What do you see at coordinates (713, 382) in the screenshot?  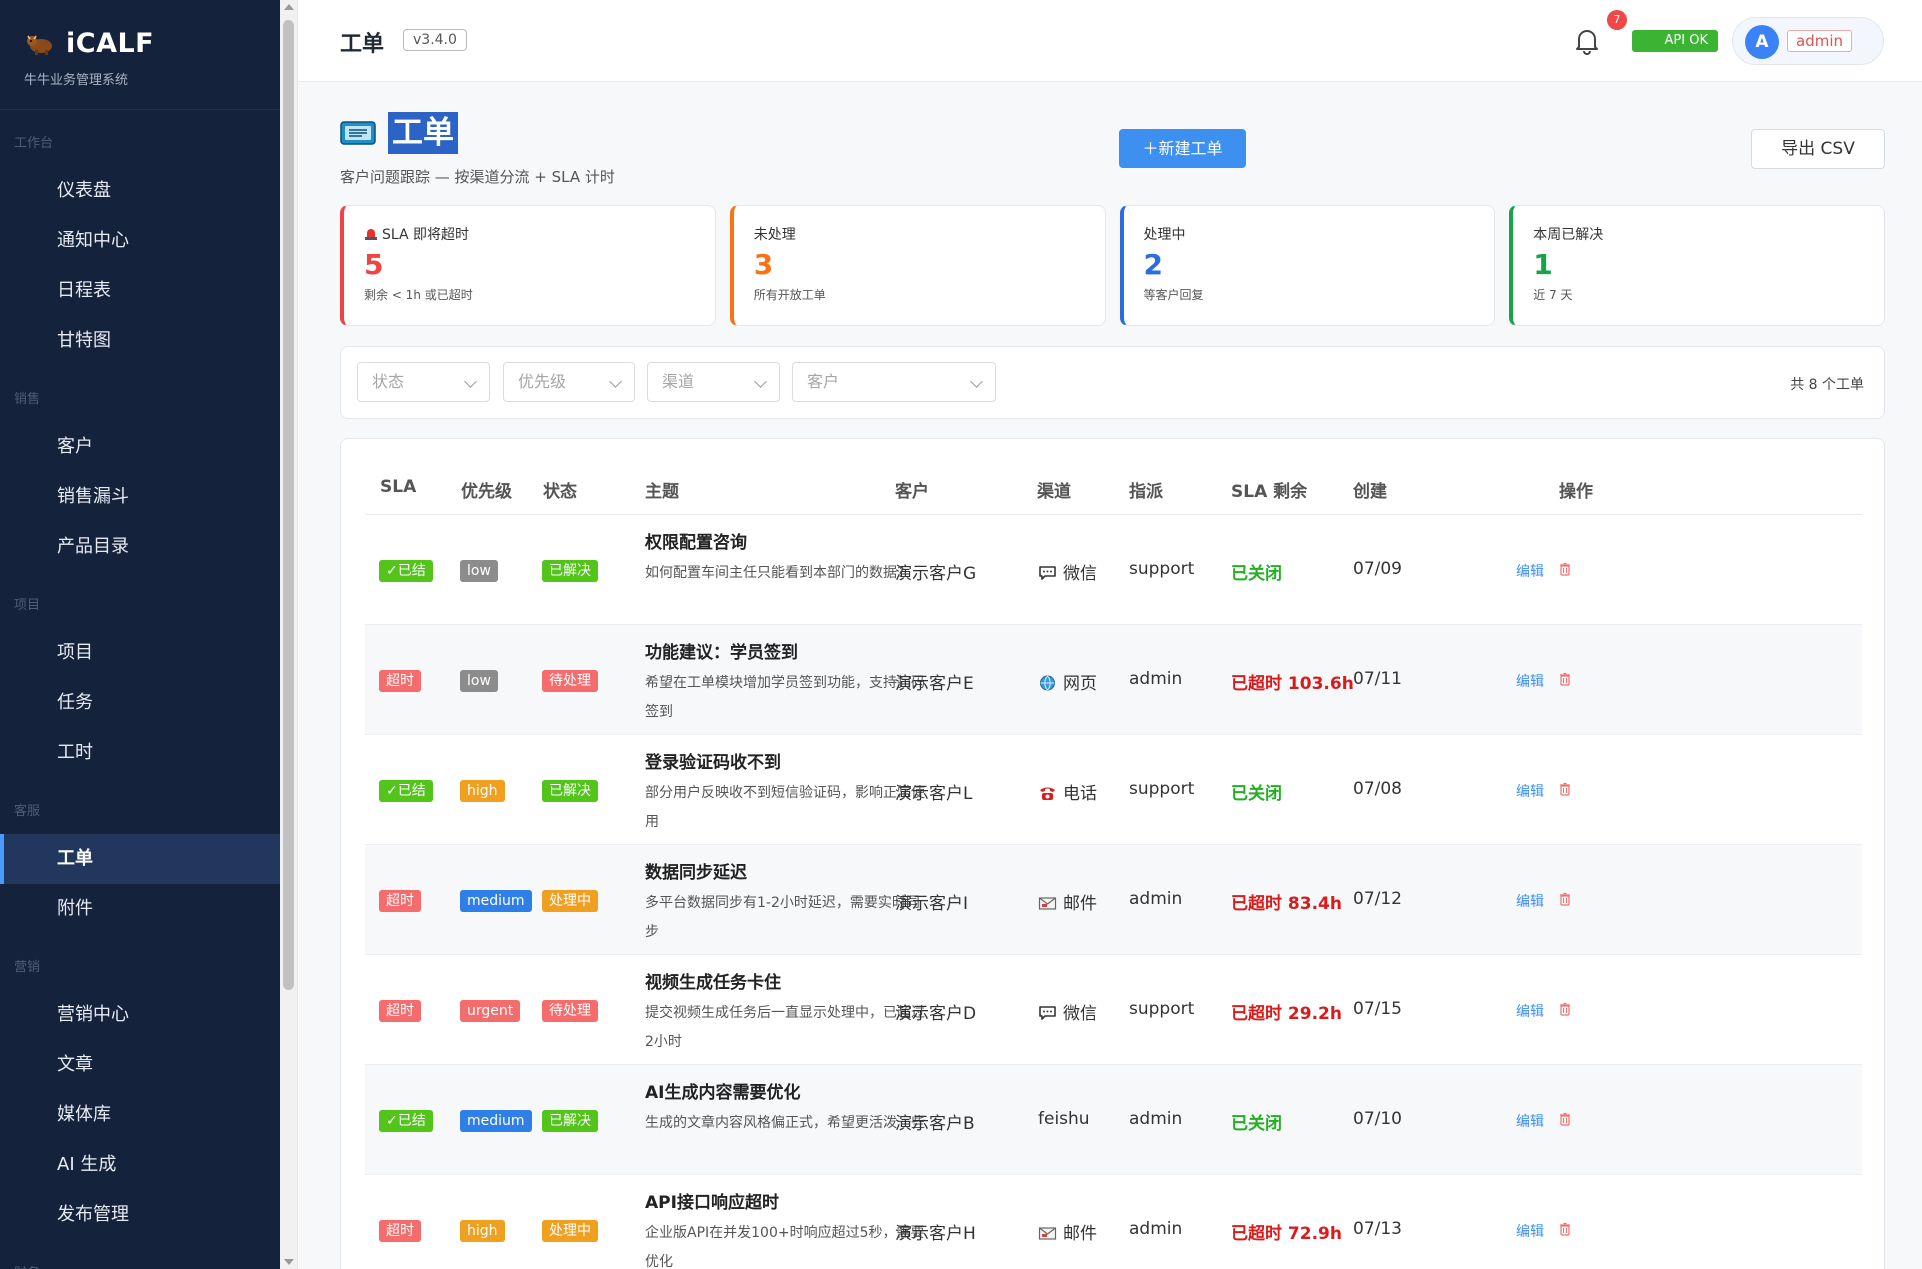 I see `channel-filter-select: 渠道` at bounding box center [713, 382].